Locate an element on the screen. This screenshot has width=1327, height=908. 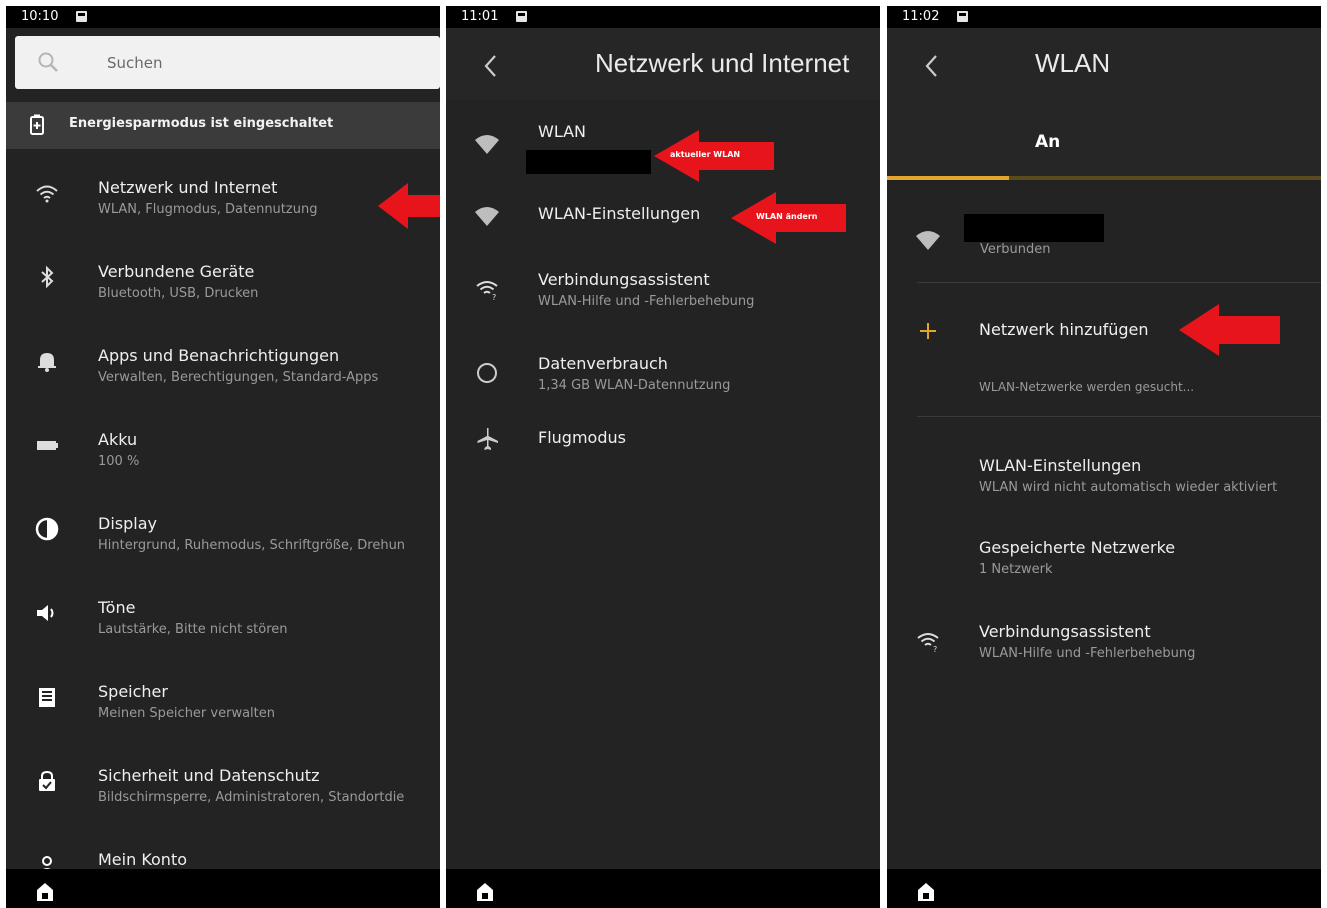
search-icon is located at coordinates (48, 62).